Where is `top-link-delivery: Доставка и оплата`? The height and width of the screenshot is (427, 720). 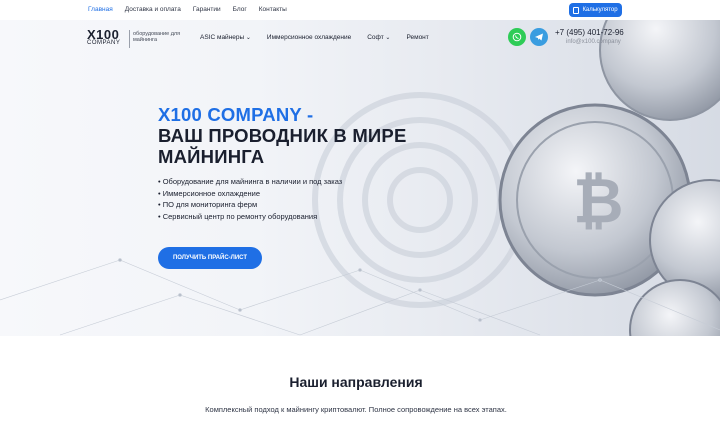 top-link-delivery: Доставка и оплата is located at coordinates (153, 9).